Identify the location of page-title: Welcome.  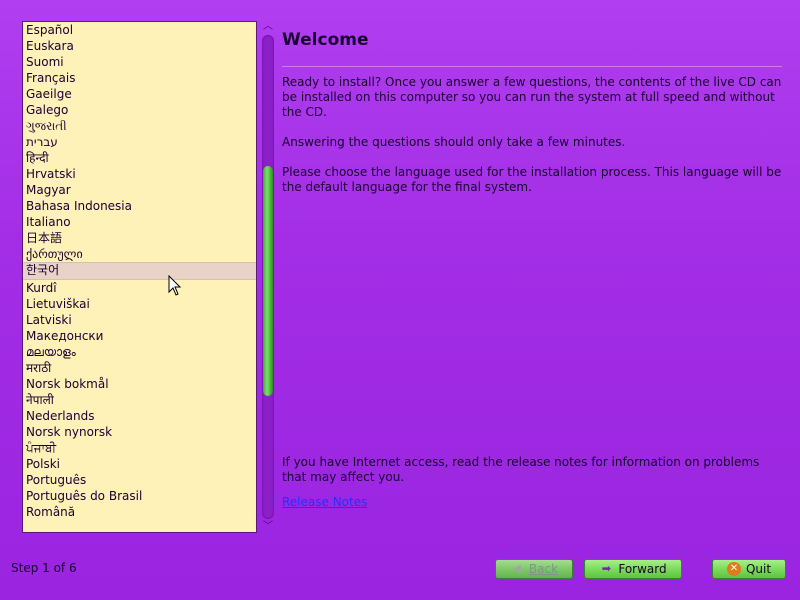
(325, 40).